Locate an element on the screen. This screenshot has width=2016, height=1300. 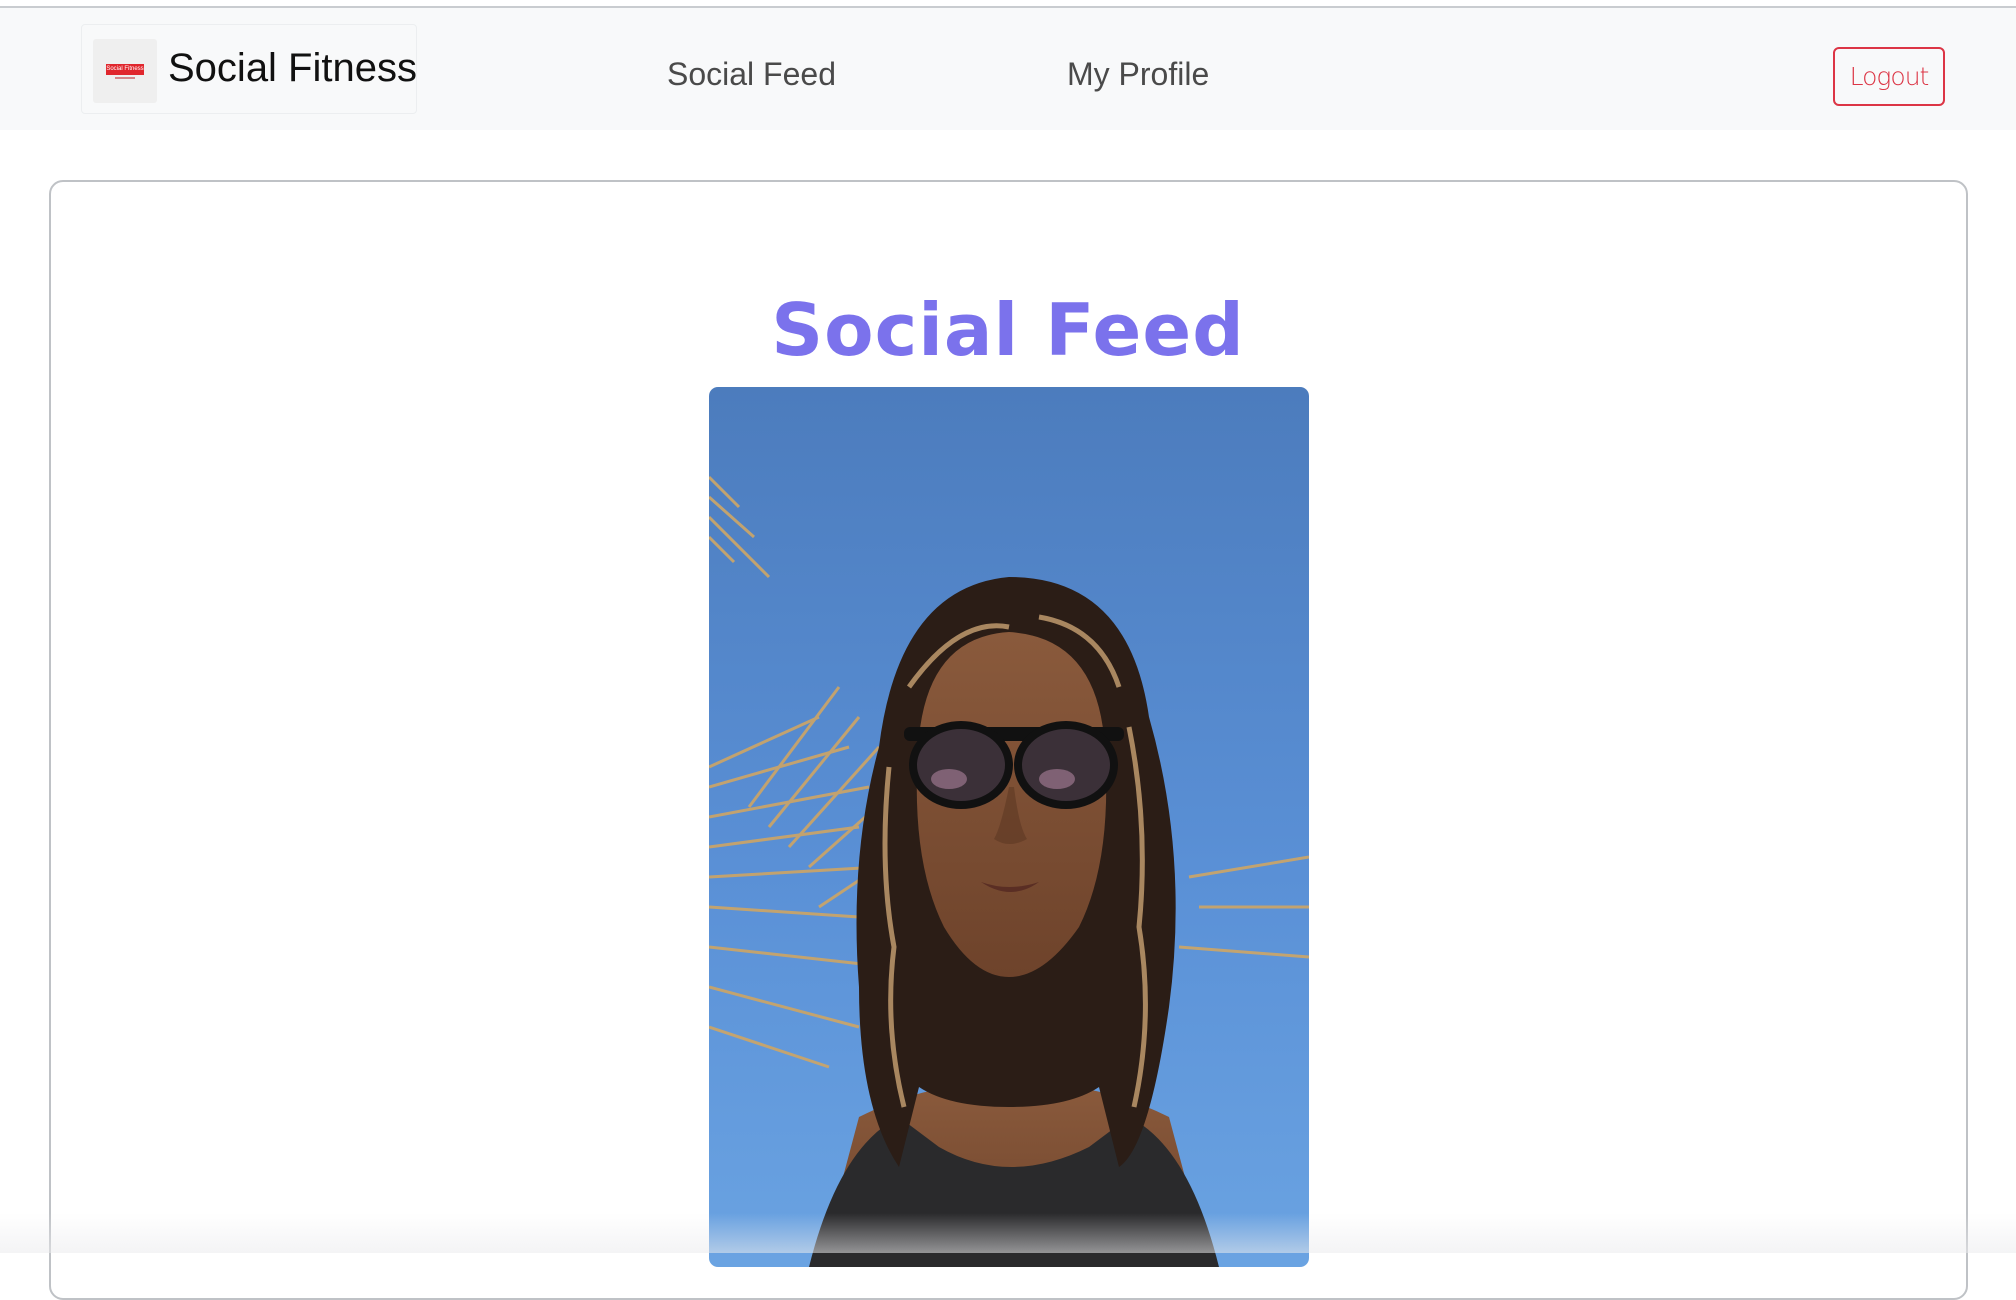
nav-link-my-profile: My Profile is located at coordinates (1138, 74).